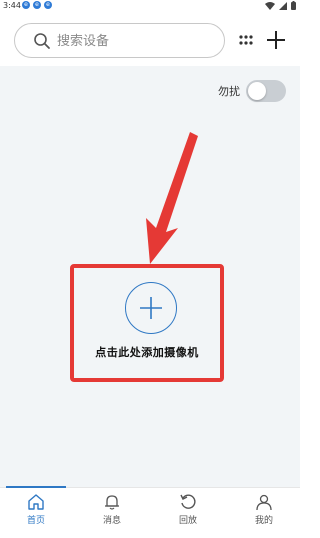 This screenshot has height=538, width=320. What do you see at coordinates (246, 40) in the screenshot?
I see `grid-dots-icon` at bounding box center [246, 40].